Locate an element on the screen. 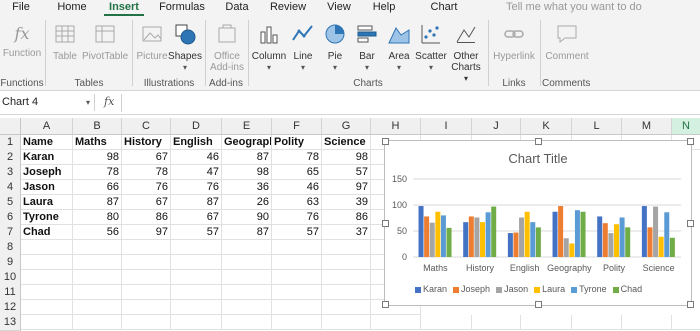 The image size is (700, 331). column-header-k: K is located at coordinates (546, 126).